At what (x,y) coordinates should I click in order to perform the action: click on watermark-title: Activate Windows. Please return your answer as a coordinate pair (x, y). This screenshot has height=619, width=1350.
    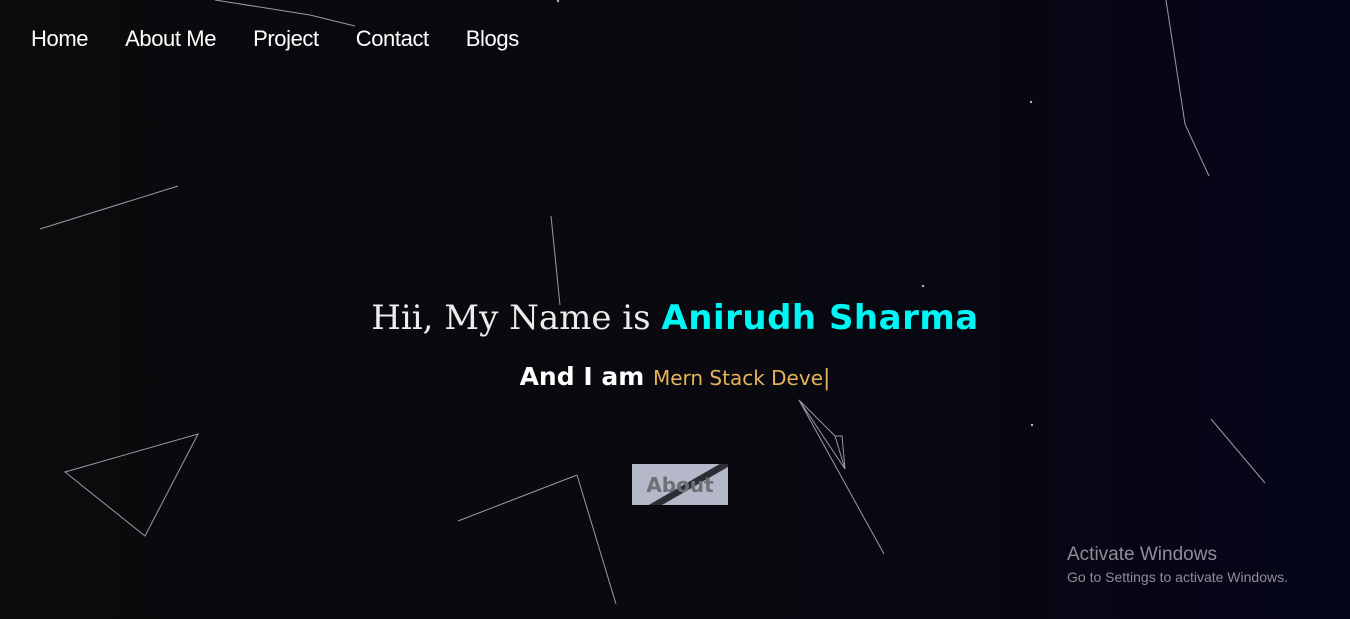
    Looking at the image, I should click on (1142, 554).